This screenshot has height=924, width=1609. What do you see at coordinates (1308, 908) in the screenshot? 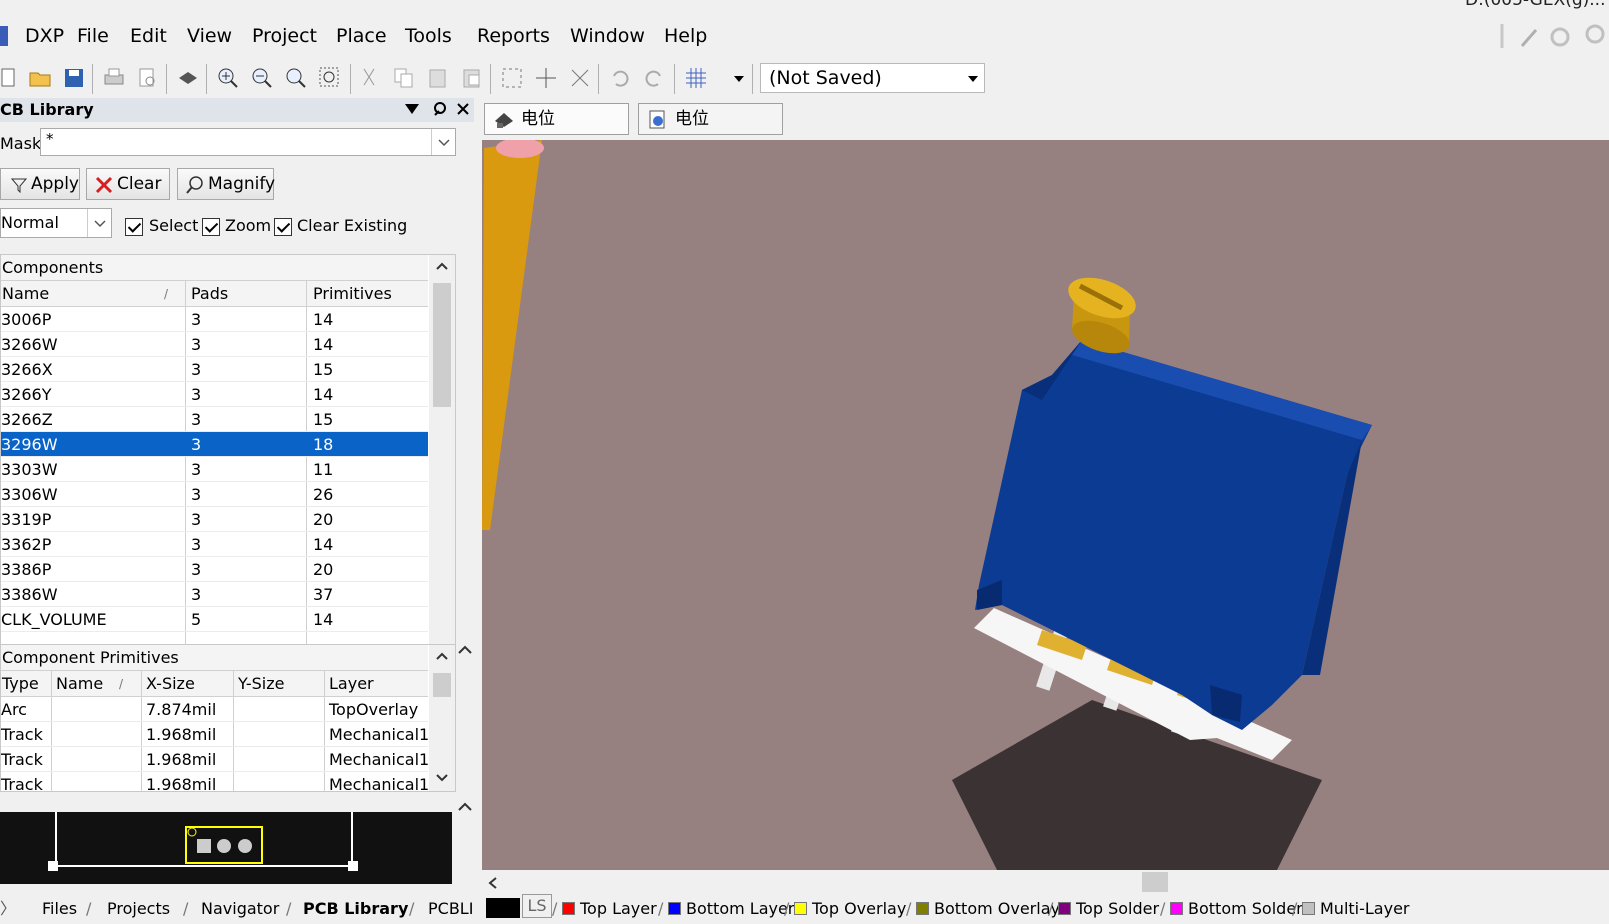
I see `layer-color-swatch` at bounding box center [1308, 908].